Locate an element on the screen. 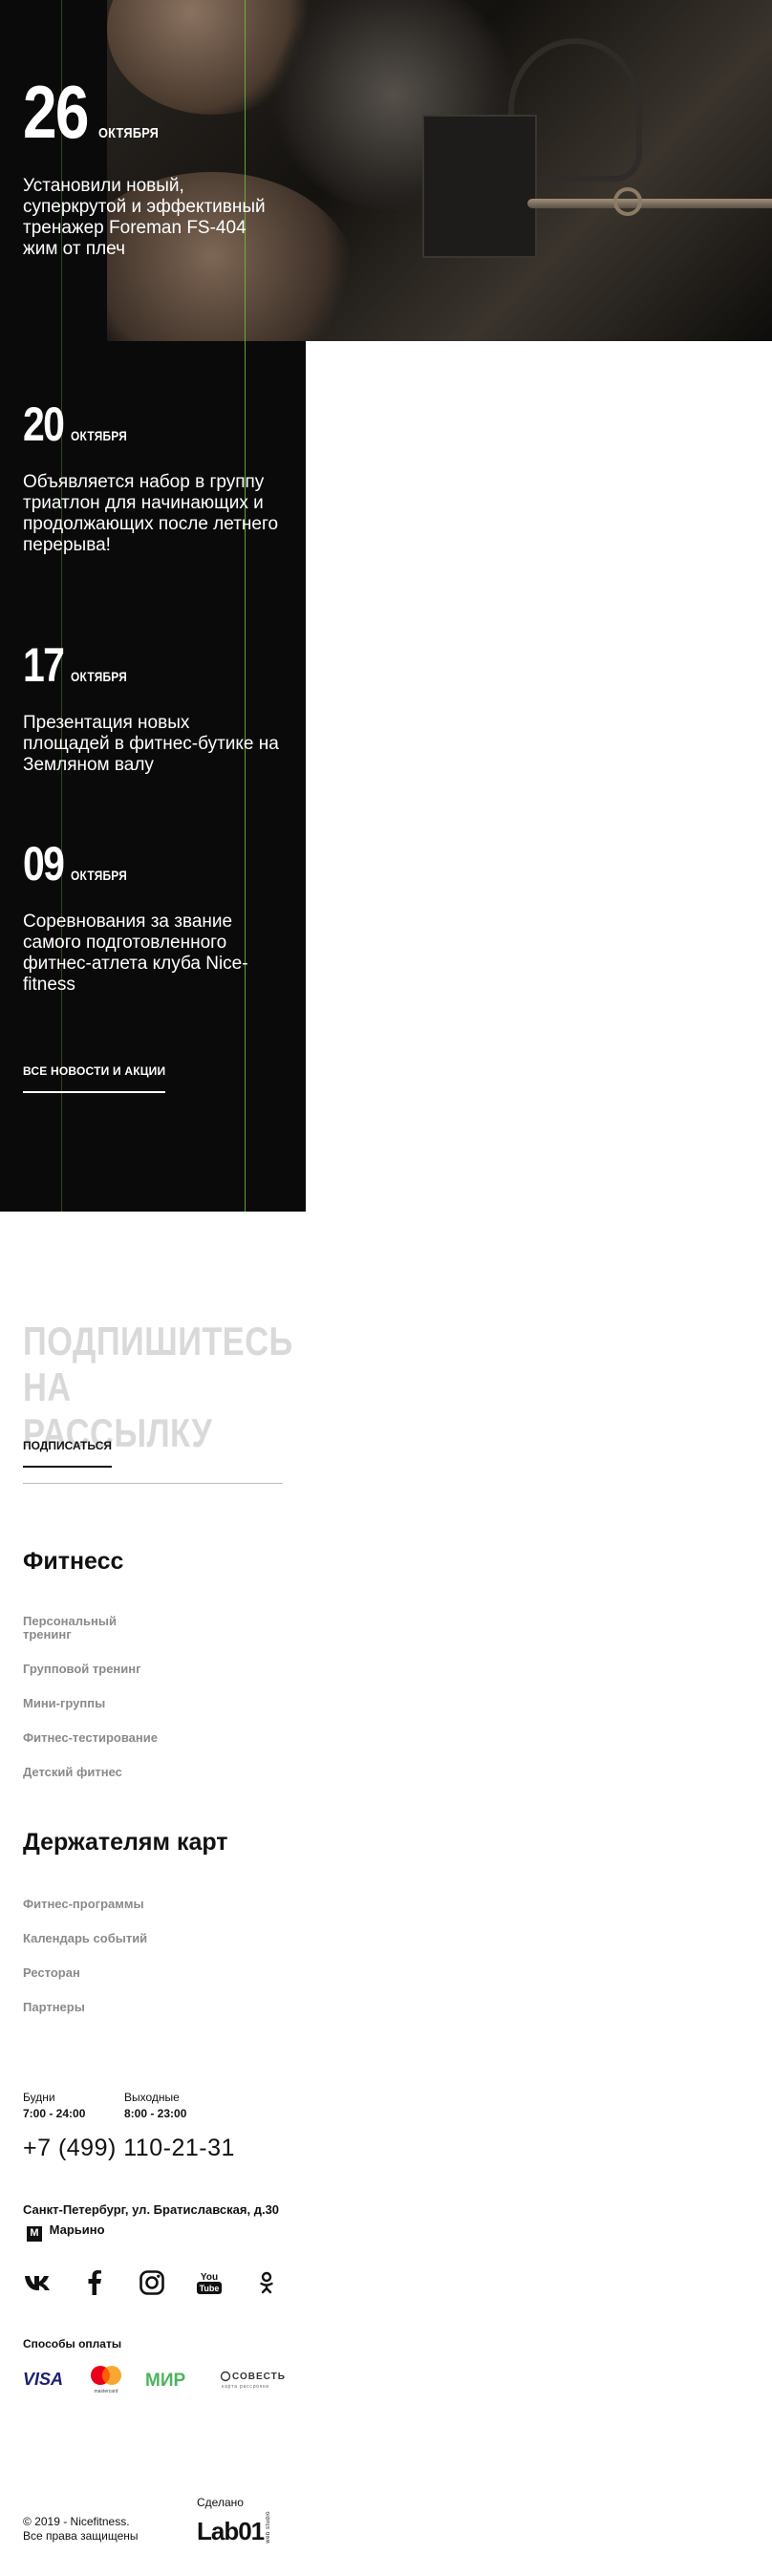  news-day: 17 is located at coordinates (44, 665).